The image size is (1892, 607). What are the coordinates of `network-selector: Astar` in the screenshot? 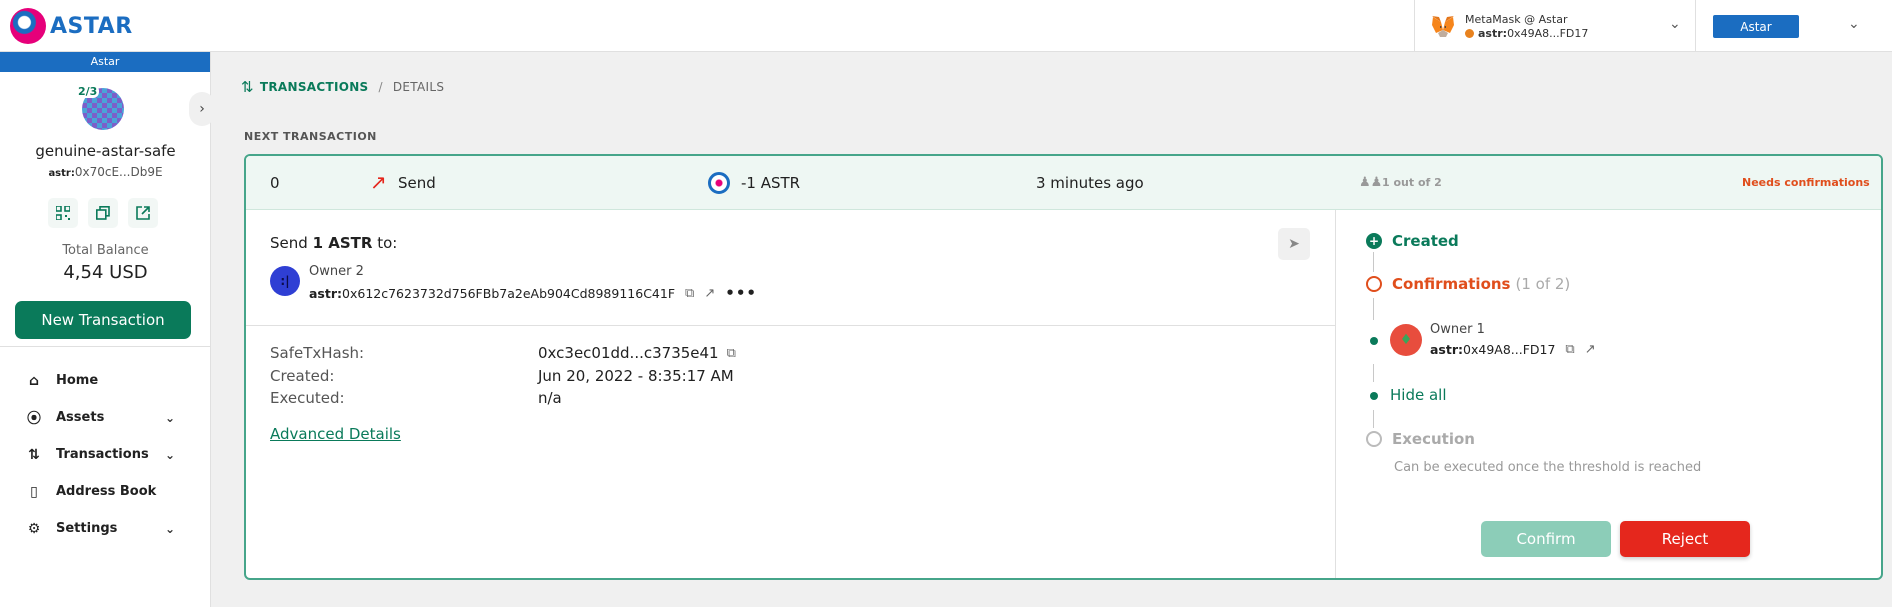 It's located at (1756, 26).